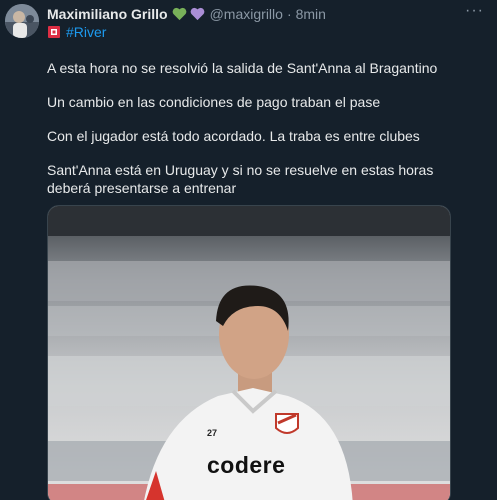 The image size is (497, 500). What do you see at coordinates (246, 14) in the screenshot?
I see `author-handle: @maxigrillo` at bounding box center [246, 14].